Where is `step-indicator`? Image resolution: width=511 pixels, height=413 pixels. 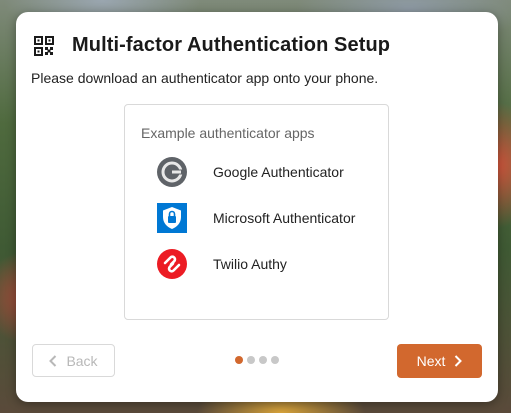
step-indicator is located at coordinates (259, 360).